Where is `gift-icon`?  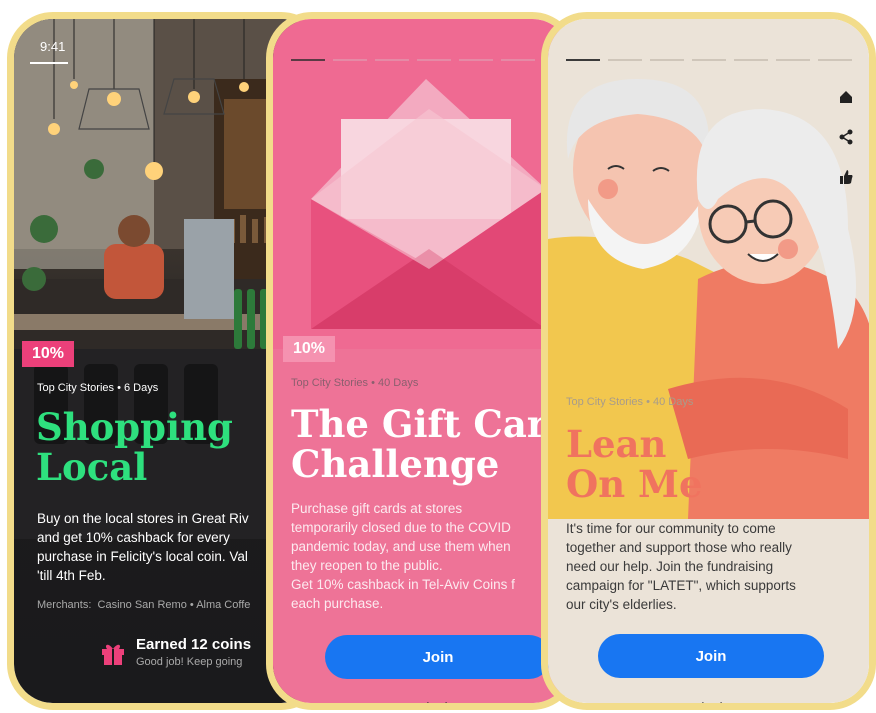
gift-icon is located at coordinates (113, 654).